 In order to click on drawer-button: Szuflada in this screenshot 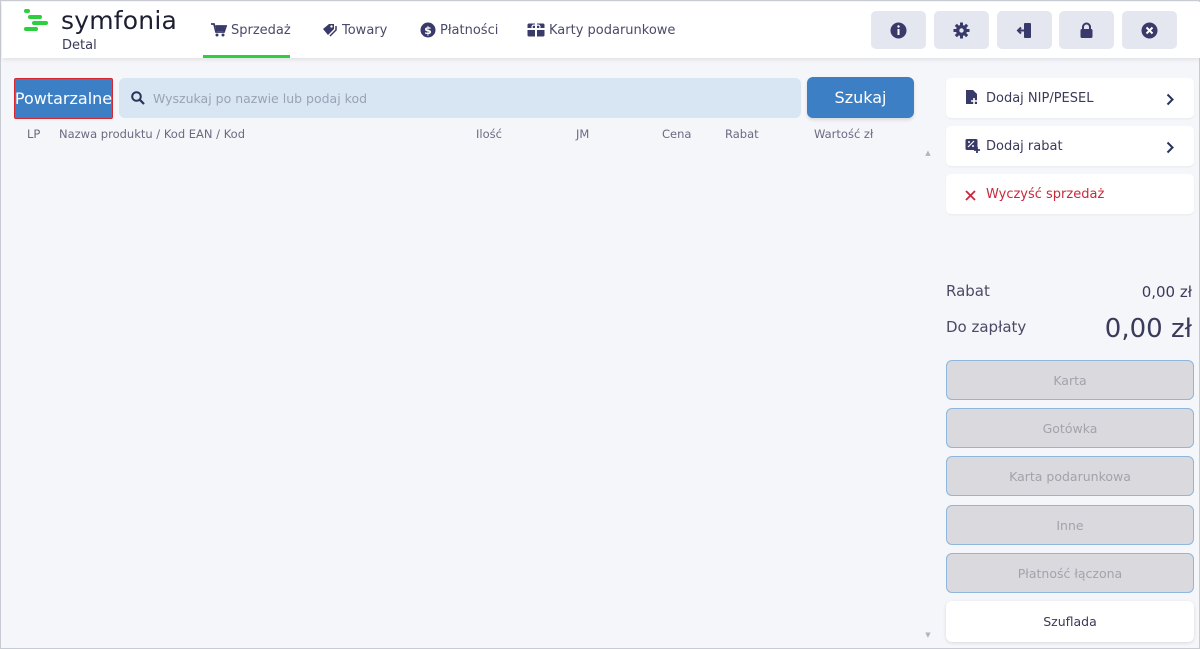, I will do `click(1070, 621)`.